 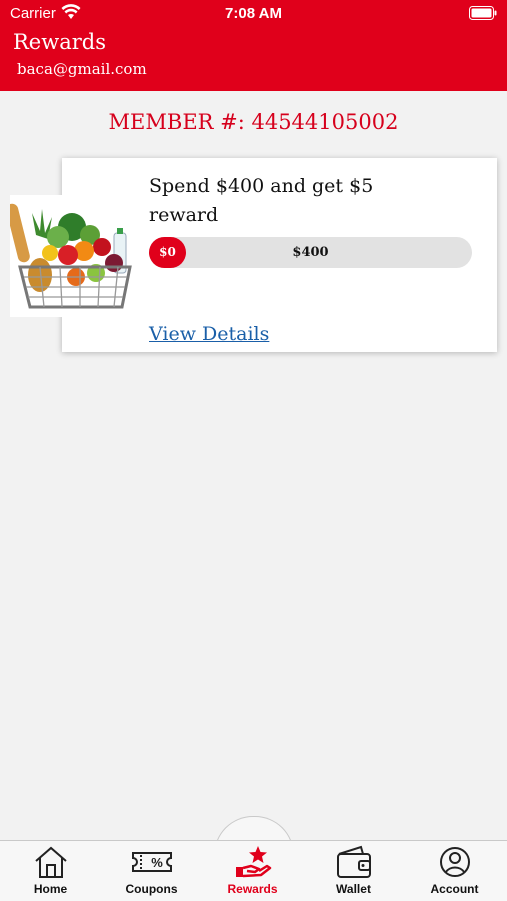 I want to click on tab-label: Account, so click(x=454, y=889).